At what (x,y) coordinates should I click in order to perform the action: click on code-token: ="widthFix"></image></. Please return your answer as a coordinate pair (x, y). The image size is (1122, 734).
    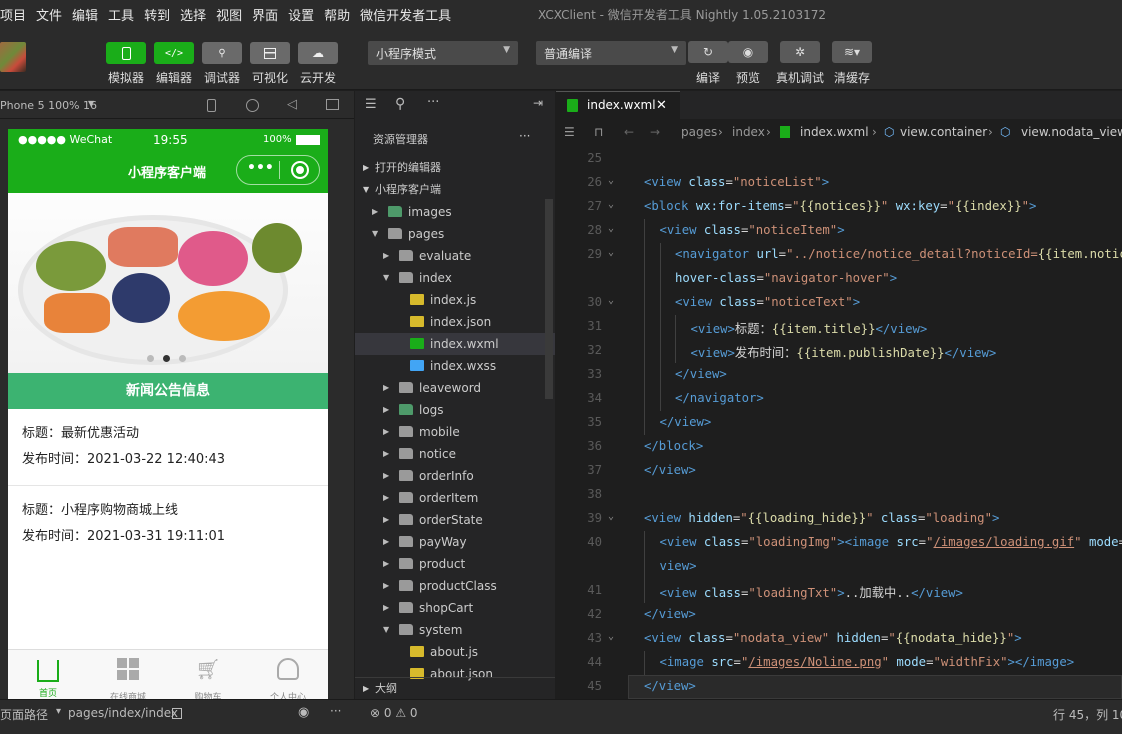
    Looking at the image, I should click on (1120, 542).